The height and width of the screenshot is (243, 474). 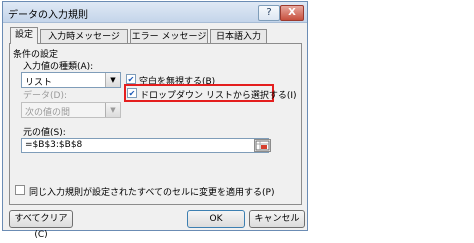 I want to click on help-button: ?, so click(x=269, y=13).